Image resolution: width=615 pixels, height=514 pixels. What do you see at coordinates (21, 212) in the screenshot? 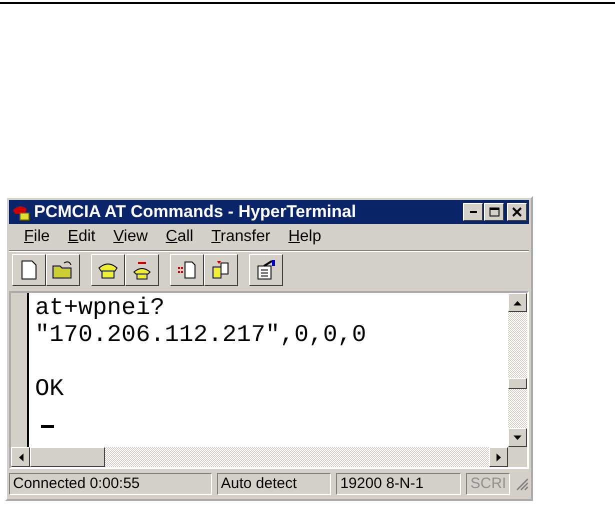
I see `phone-icon` at bounding box center [21, 212].